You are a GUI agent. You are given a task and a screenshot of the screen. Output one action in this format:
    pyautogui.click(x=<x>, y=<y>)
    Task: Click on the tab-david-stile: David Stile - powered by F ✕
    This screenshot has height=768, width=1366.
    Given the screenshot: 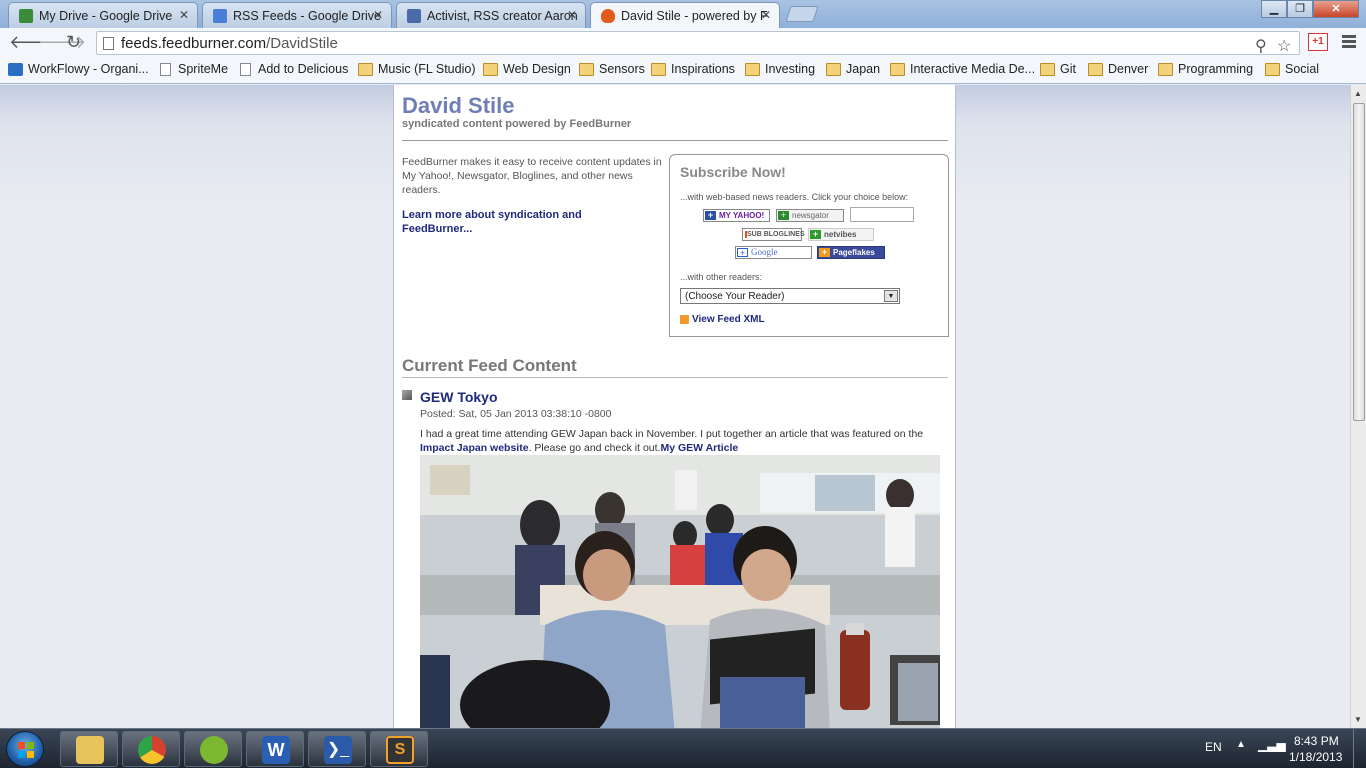 What is the action you would take?
    pyautogui.click(x=685, y=15)
    